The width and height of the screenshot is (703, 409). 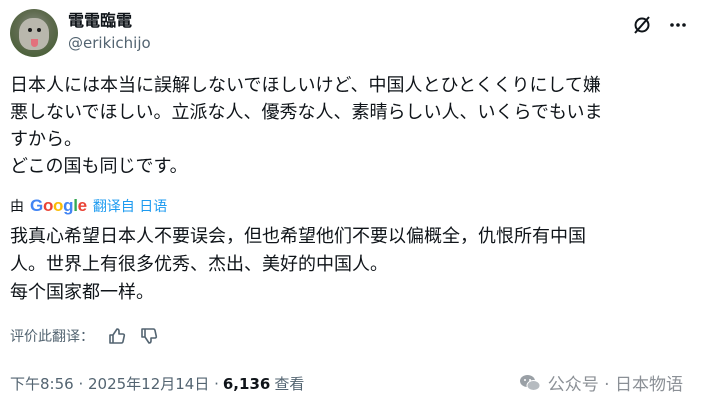 What do you see at coordinates (246, 383) in the screenshot?
I see `views-count: 6,136` at bounding box center [246, 383].